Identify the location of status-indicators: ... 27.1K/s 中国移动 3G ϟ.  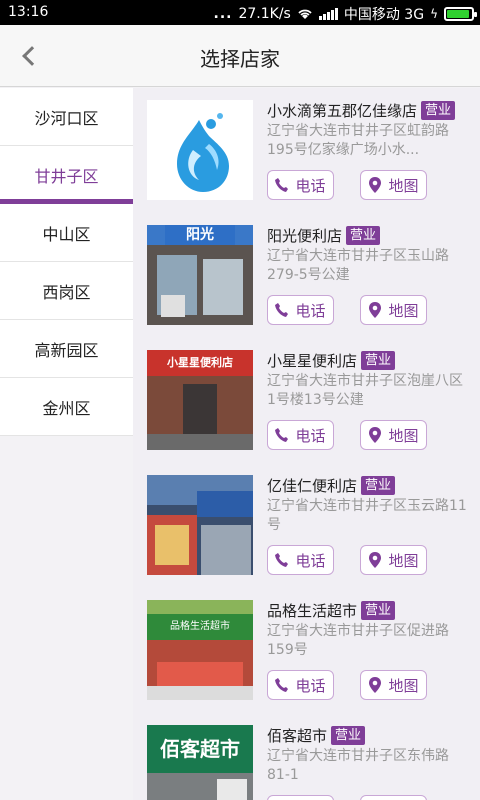
(345, 14).